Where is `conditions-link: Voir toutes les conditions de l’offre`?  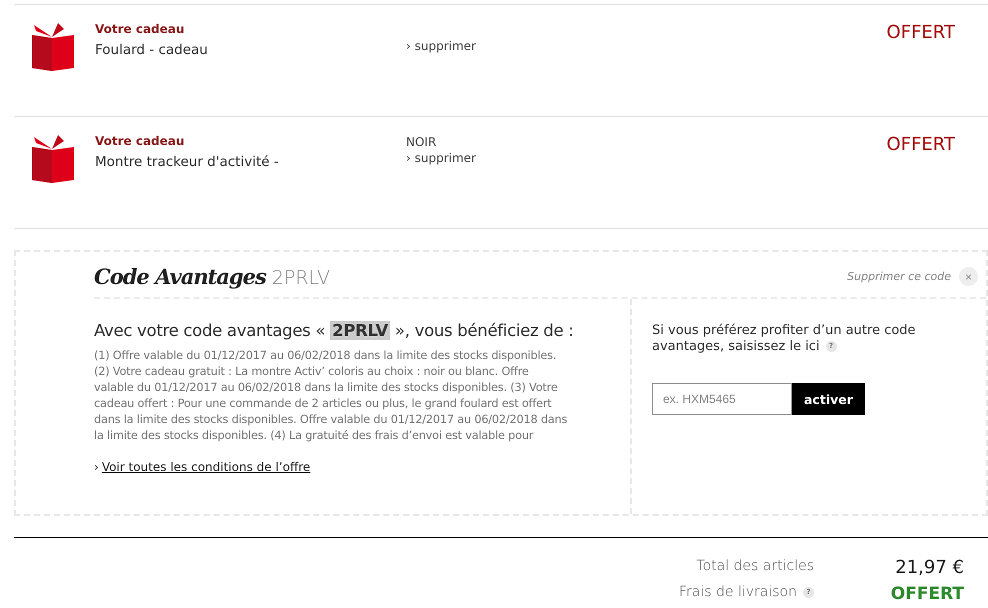
conditions-link: Voir toutes les conditions de l’offre is located at coordinates (206, 467).